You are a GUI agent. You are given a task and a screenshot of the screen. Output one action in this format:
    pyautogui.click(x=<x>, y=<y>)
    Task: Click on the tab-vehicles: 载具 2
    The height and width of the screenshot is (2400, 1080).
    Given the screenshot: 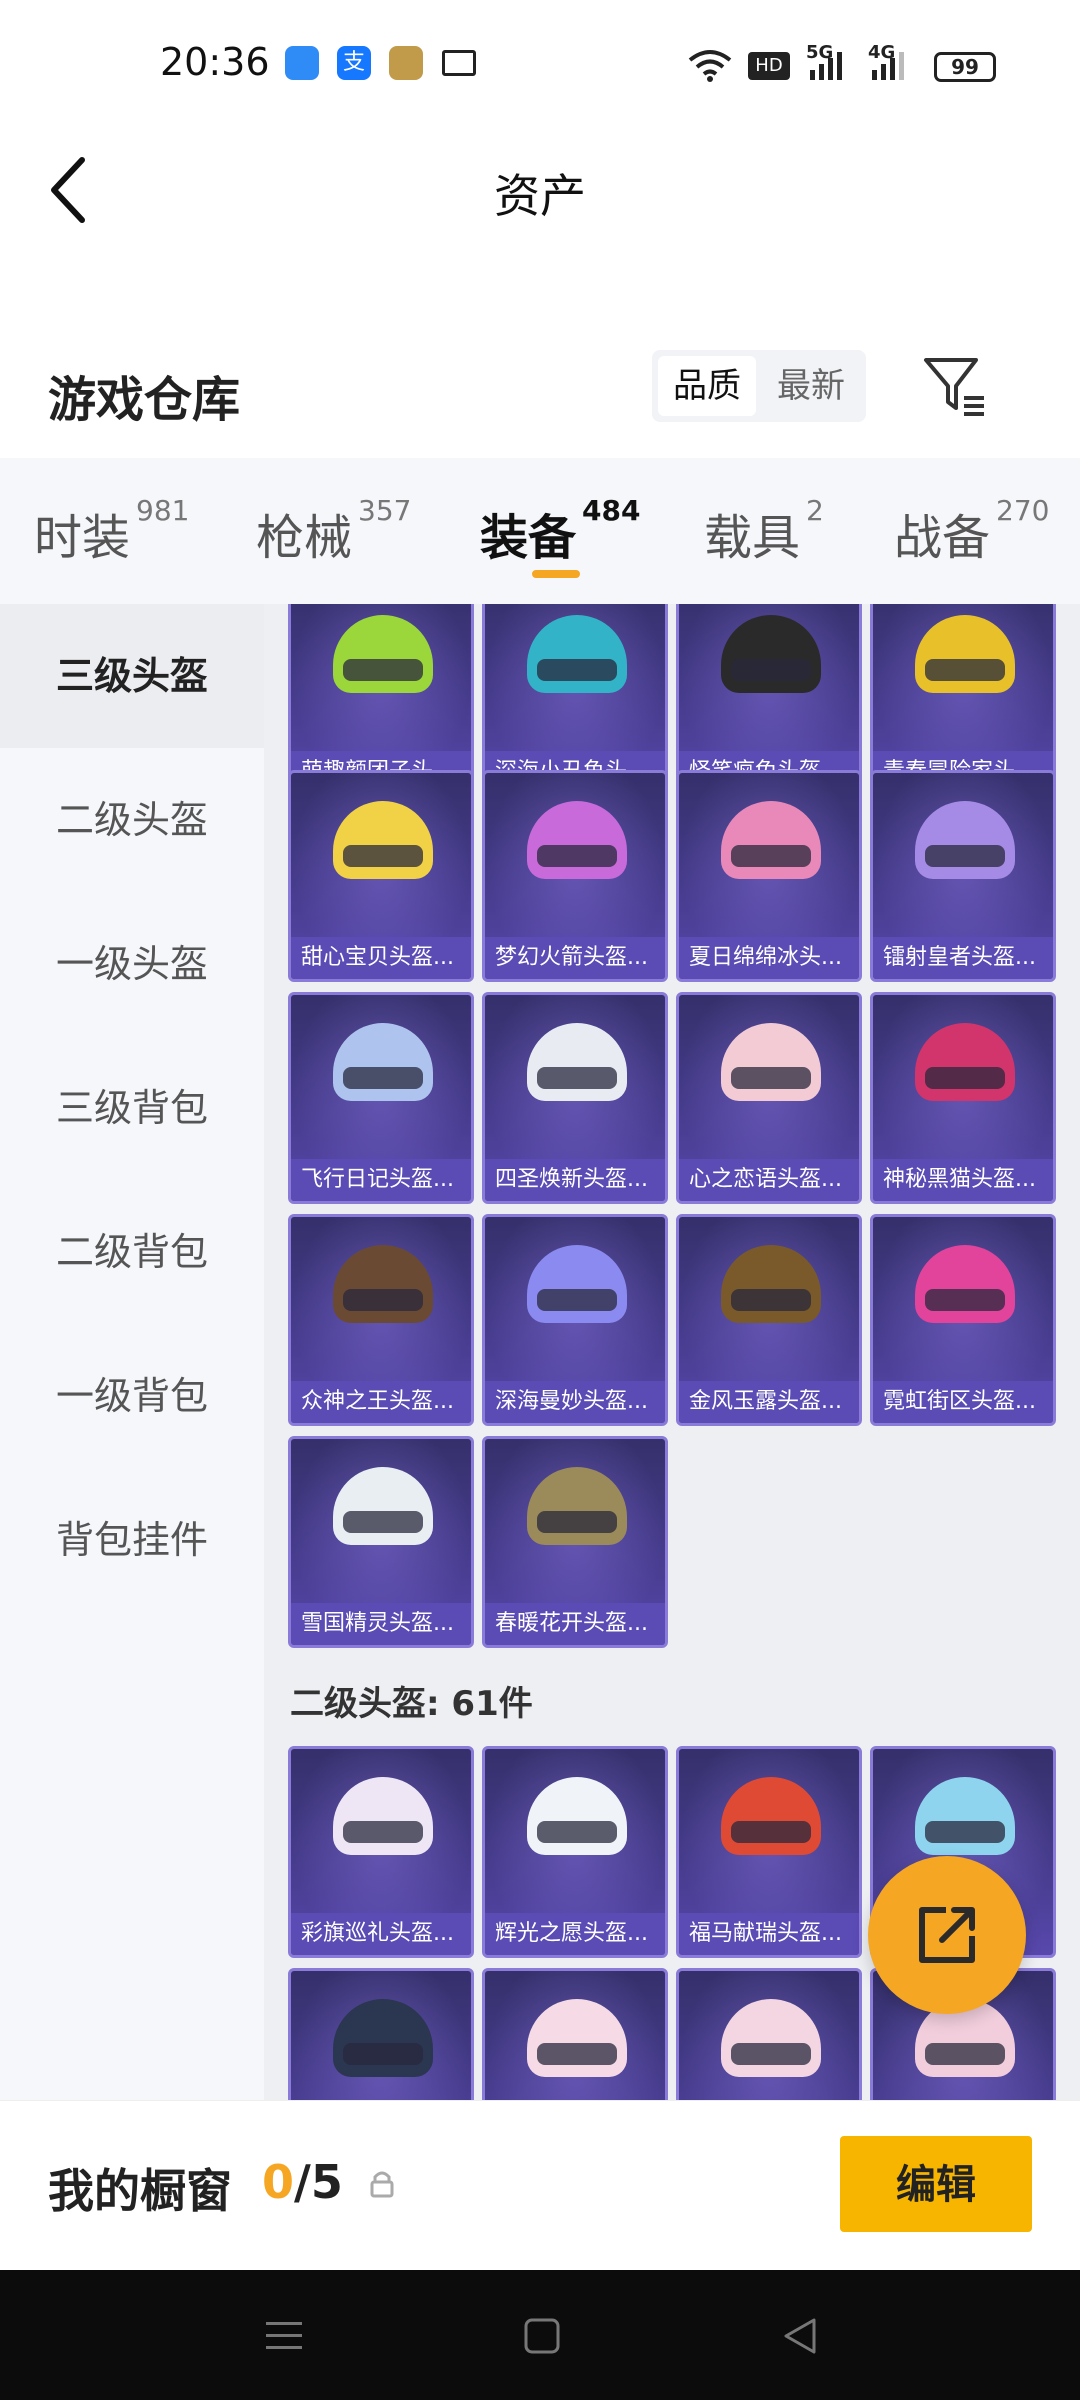 What is the action you would take?
    pyautogui.click(x=764, y=531)
    